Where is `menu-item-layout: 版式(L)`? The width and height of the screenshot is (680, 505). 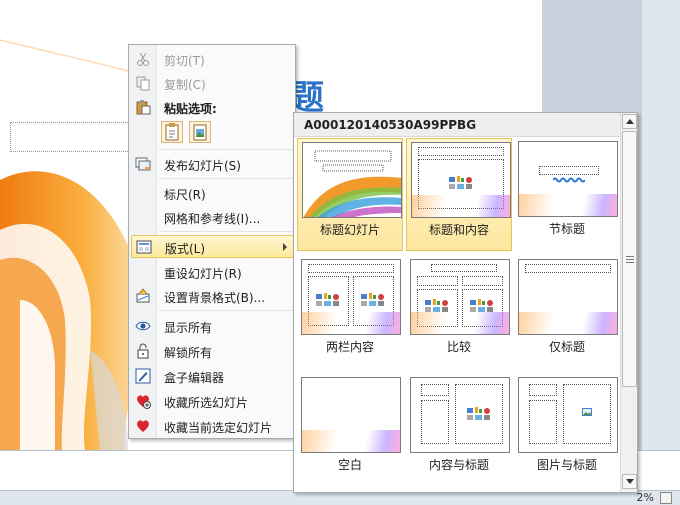 menu-item-layout: 版式(L) is located at coordinates (212, 246).